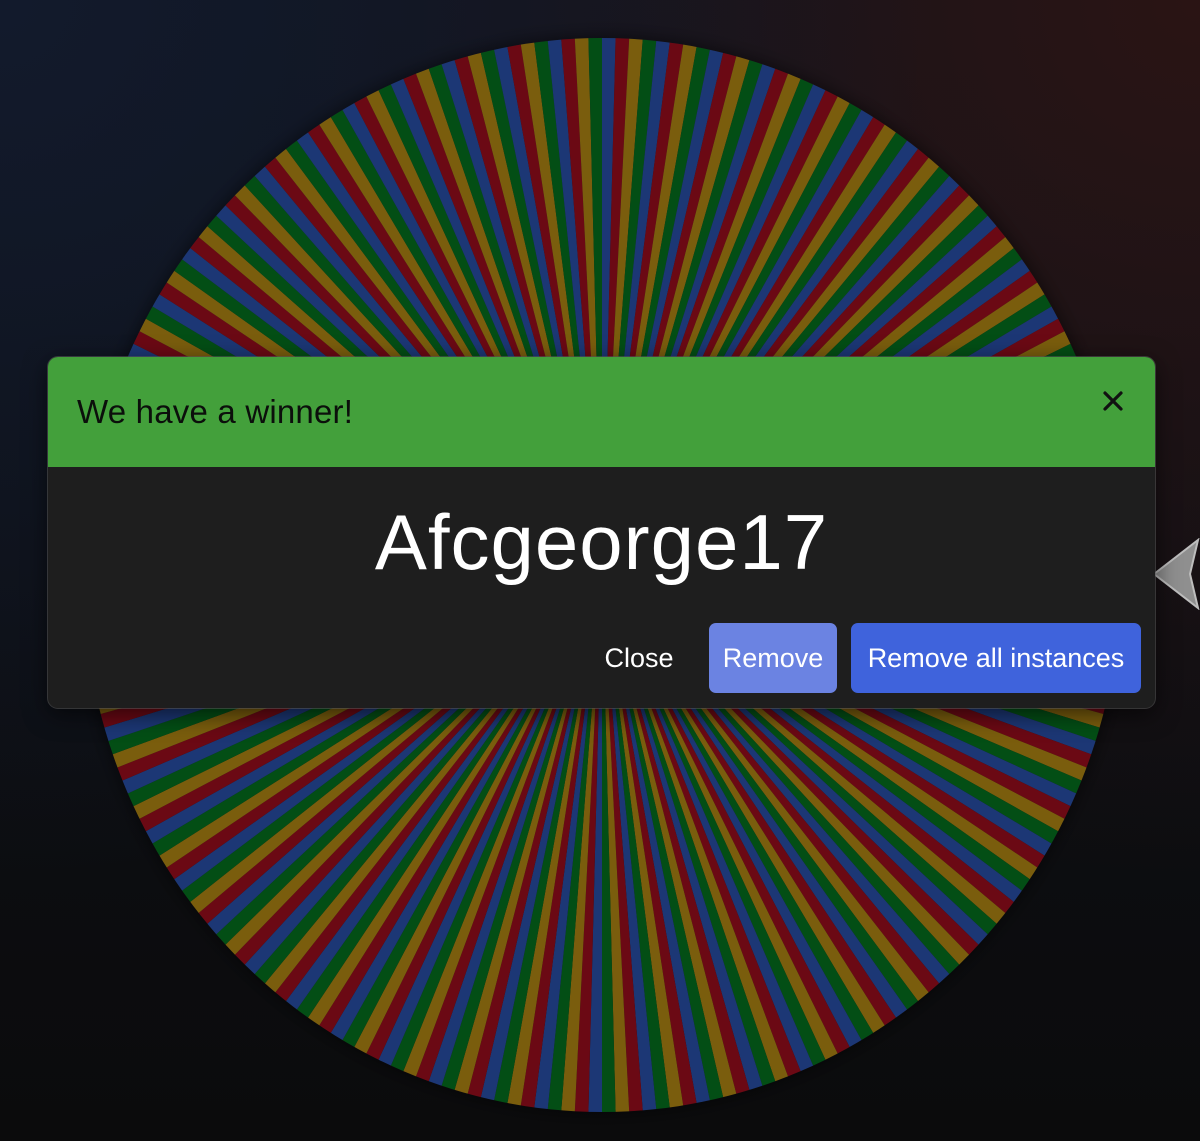 The height and width of the screenshot is (1141, 1200). I want to click on wheel-pointer-icon, so click(1176, 574).